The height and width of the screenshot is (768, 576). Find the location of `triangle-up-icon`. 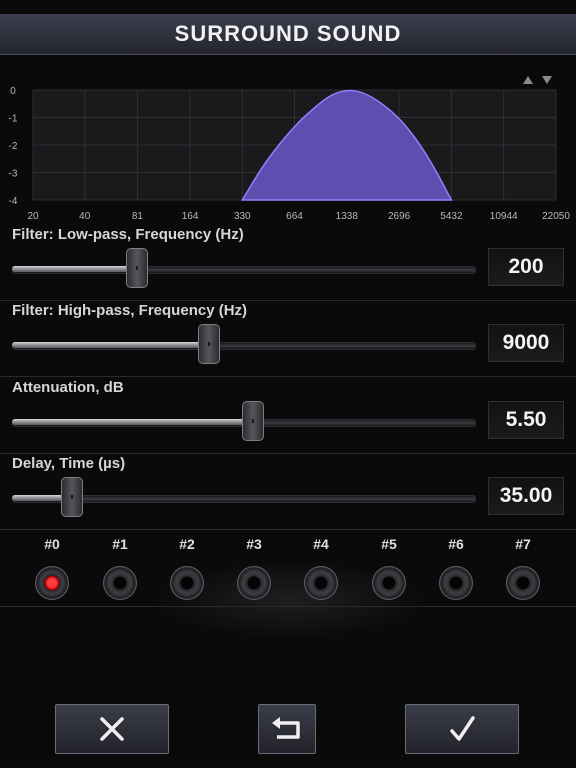

triangle-up-icon is located at coordinates (528, 80).